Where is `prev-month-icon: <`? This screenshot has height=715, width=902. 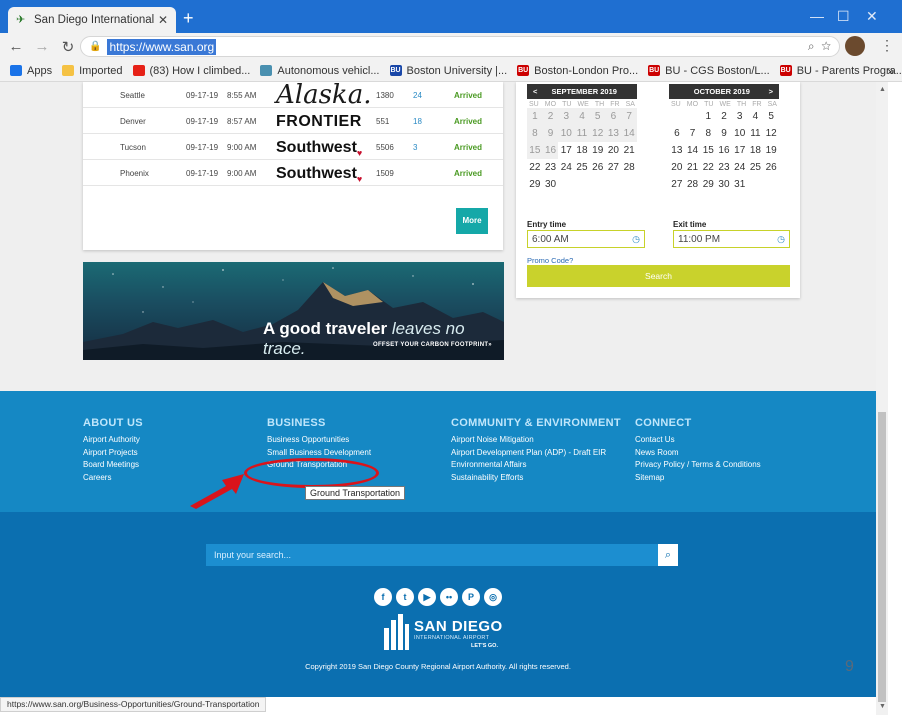
prev-month-icon: < is located at coordinates (535, 91).